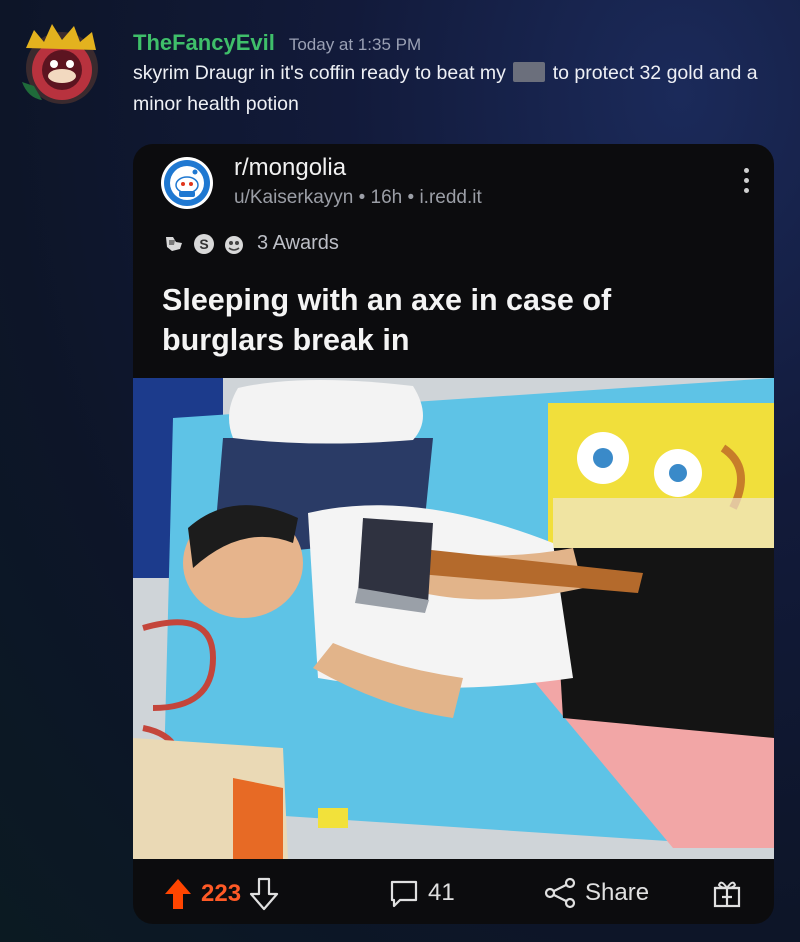 The height and width of the screenshot is (942, 800). I want to click on svg-text: S, so click(203, 244).